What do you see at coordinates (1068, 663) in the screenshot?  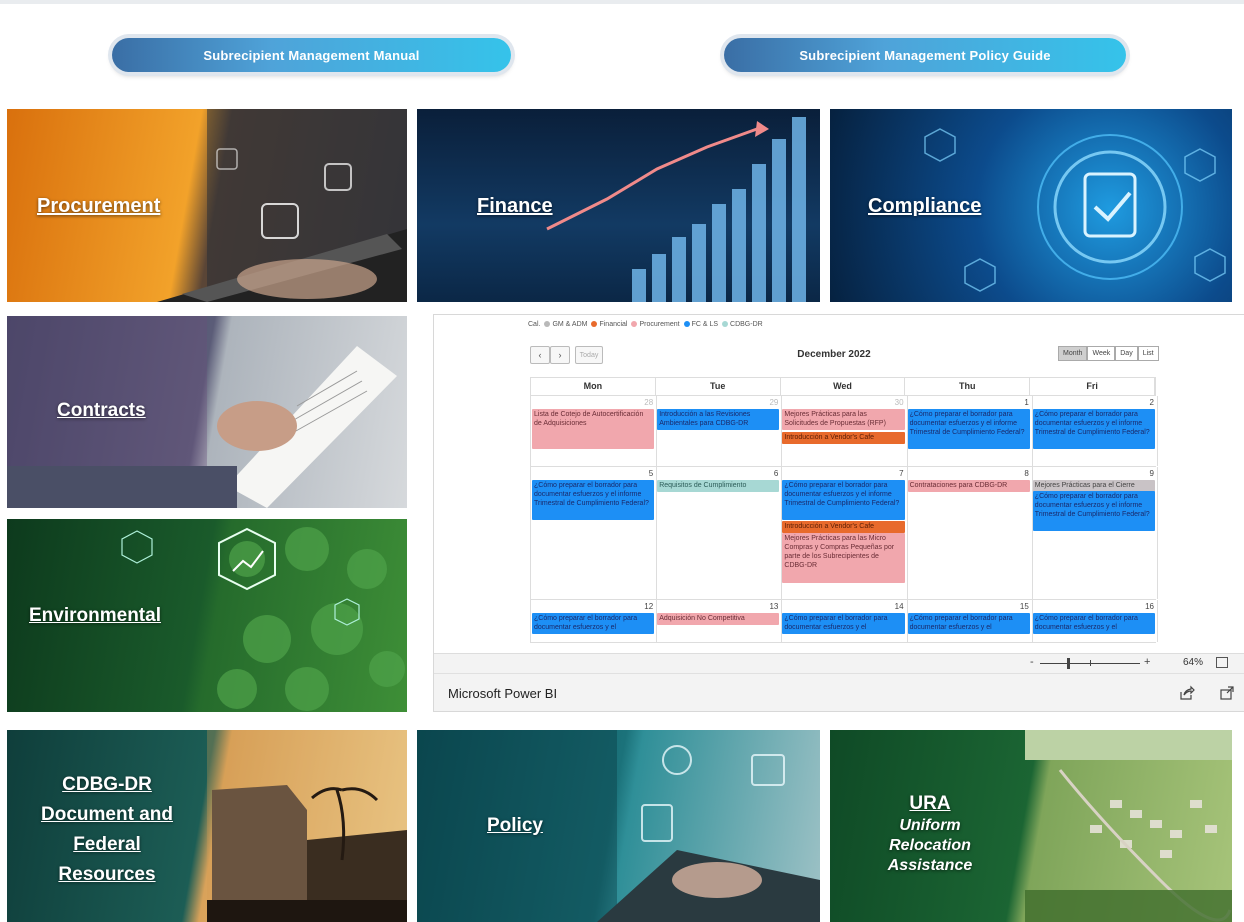 I see `zoom-slider-thumb` at bounding box center [1068, 663].